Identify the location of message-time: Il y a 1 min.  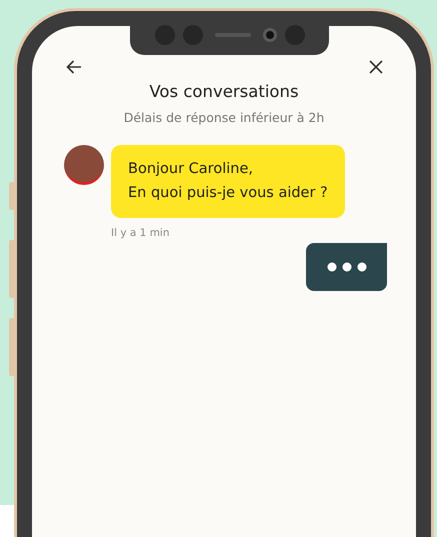
(140, 233).